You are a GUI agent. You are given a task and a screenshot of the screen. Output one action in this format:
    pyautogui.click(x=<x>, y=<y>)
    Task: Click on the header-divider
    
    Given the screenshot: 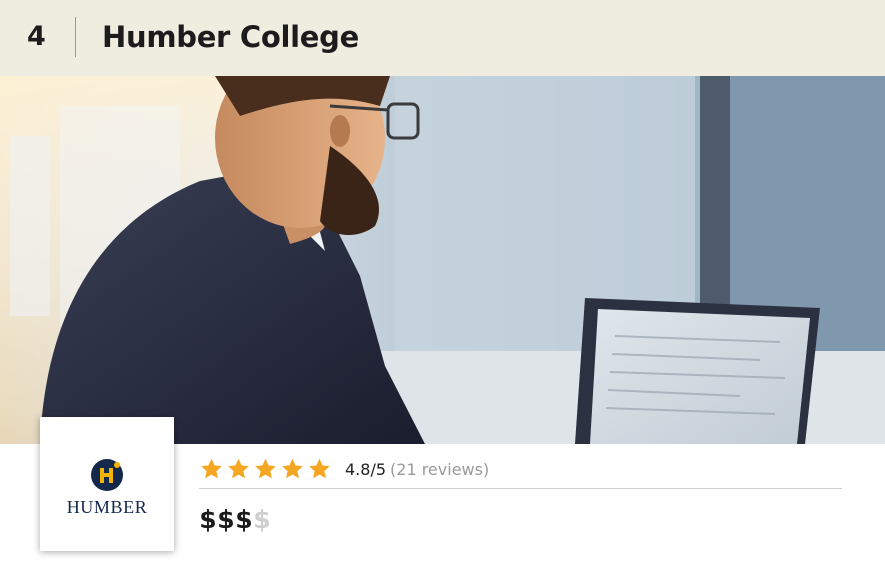 What is the action you would take?
    pyautogui.click(x=75, y=37)
    